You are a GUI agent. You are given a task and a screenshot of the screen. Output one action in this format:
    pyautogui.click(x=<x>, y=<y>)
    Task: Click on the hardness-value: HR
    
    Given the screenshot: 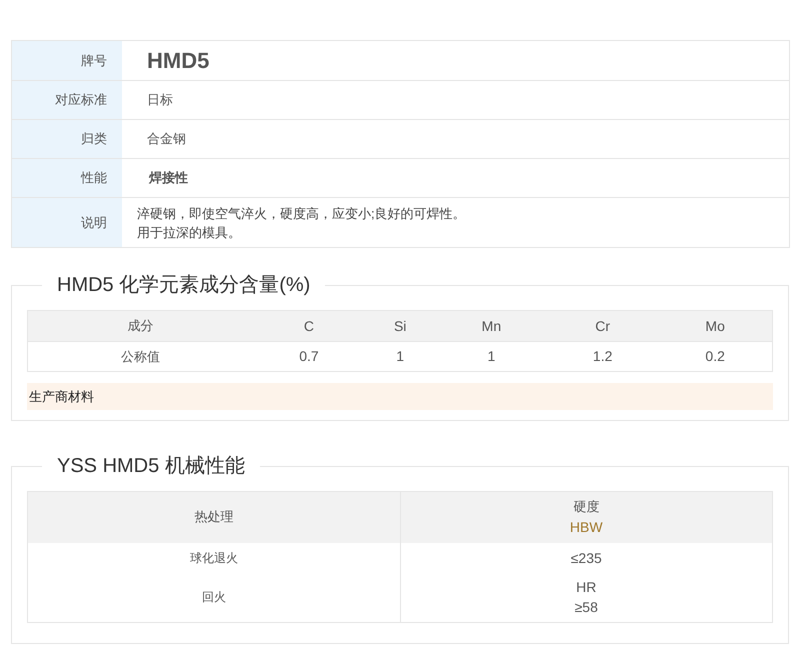 What is the action you would take?
    pyautogui.click(x=586, y=588)
    